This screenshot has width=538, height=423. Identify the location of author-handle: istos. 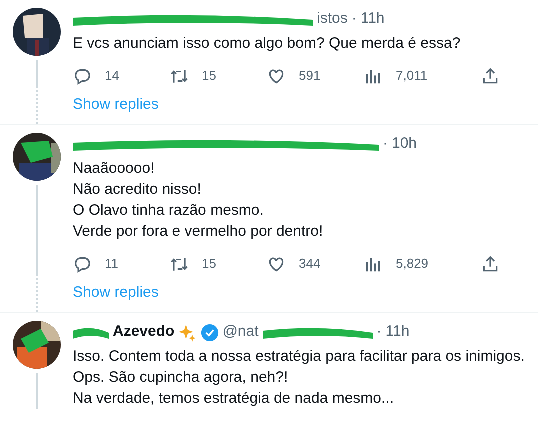
(332, 19).